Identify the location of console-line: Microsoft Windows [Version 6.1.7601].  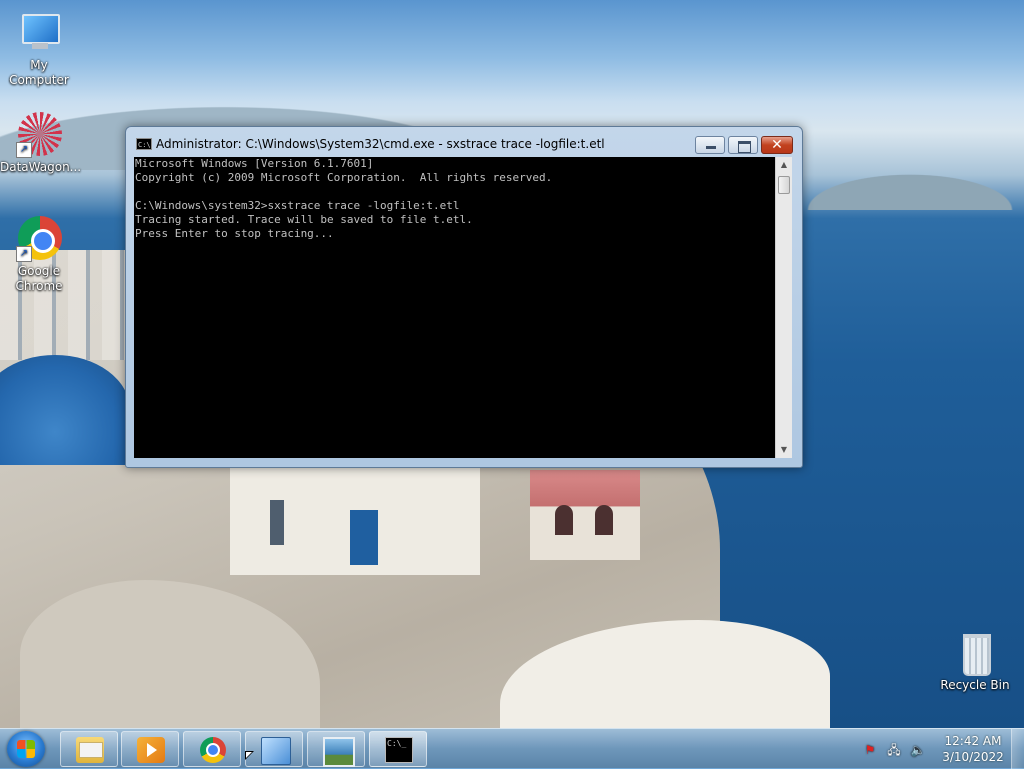
(254, 163).